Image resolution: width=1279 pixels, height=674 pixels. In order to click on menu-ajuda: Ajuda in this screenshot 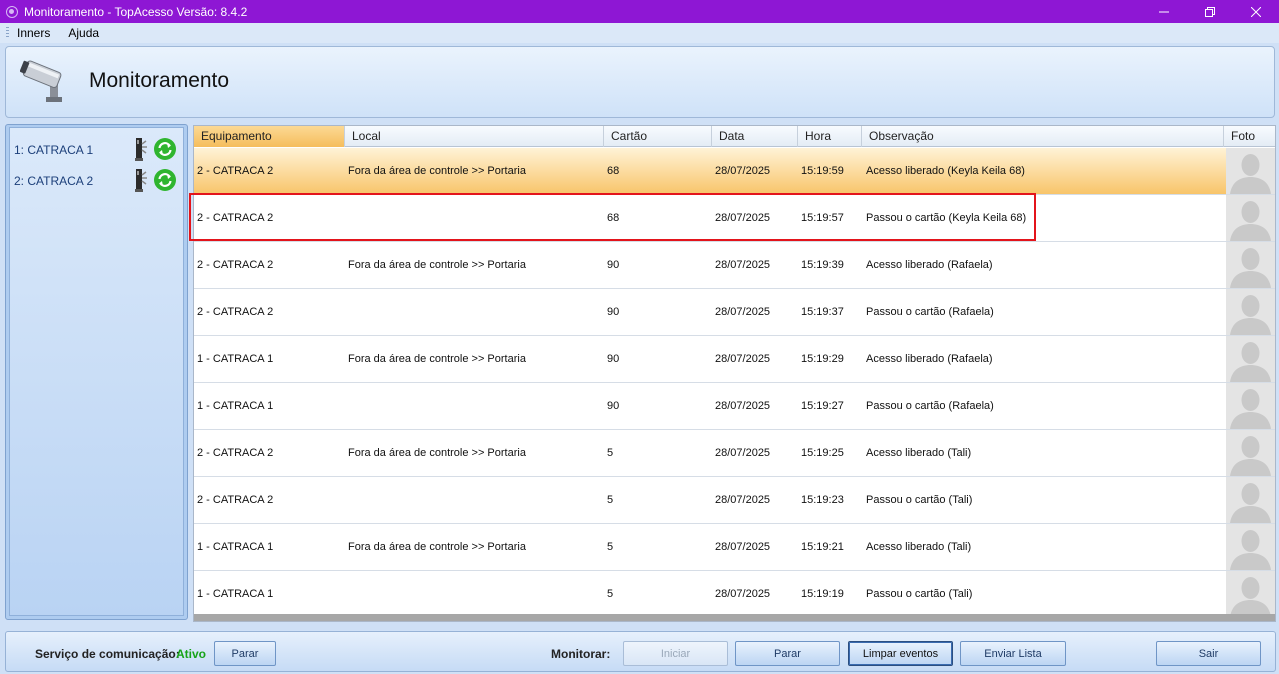, I will do `click(83, 33)`.